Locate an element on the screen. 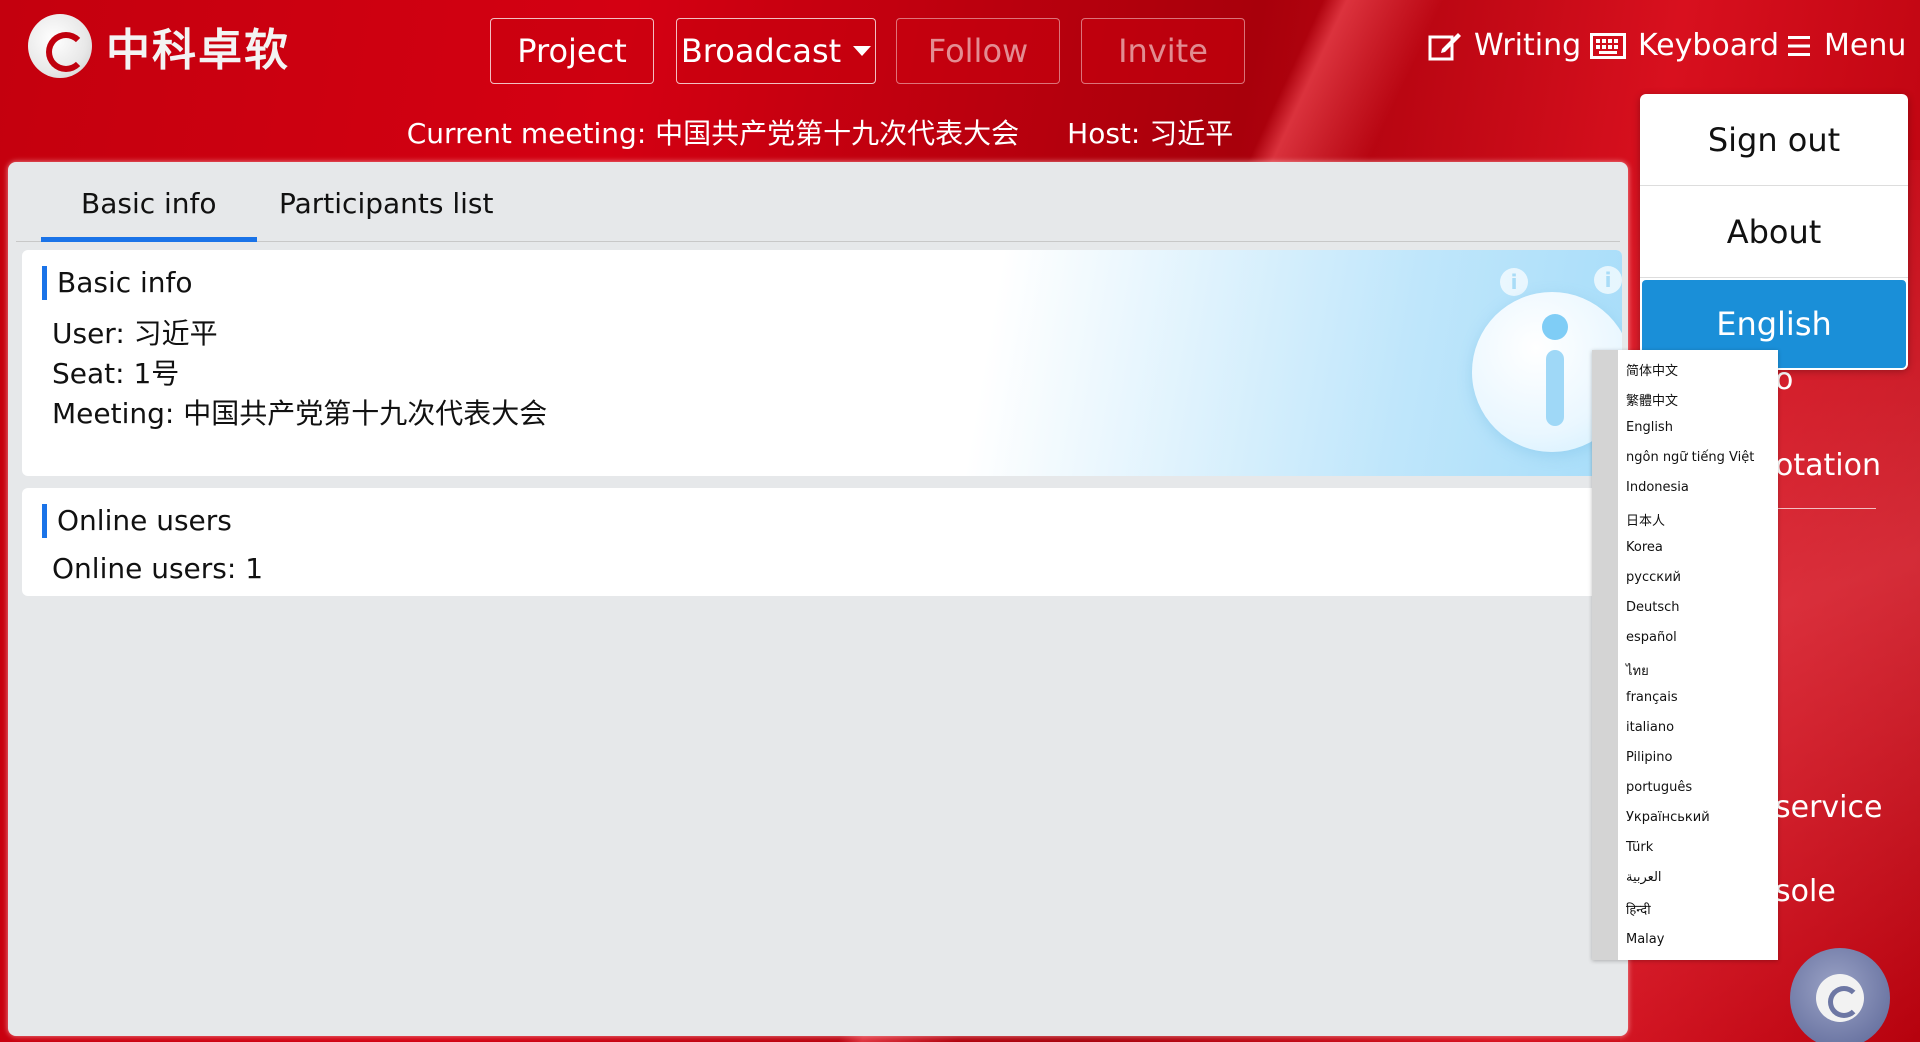  tab-basic-info: Basic info is located at coordinates (149, 213).